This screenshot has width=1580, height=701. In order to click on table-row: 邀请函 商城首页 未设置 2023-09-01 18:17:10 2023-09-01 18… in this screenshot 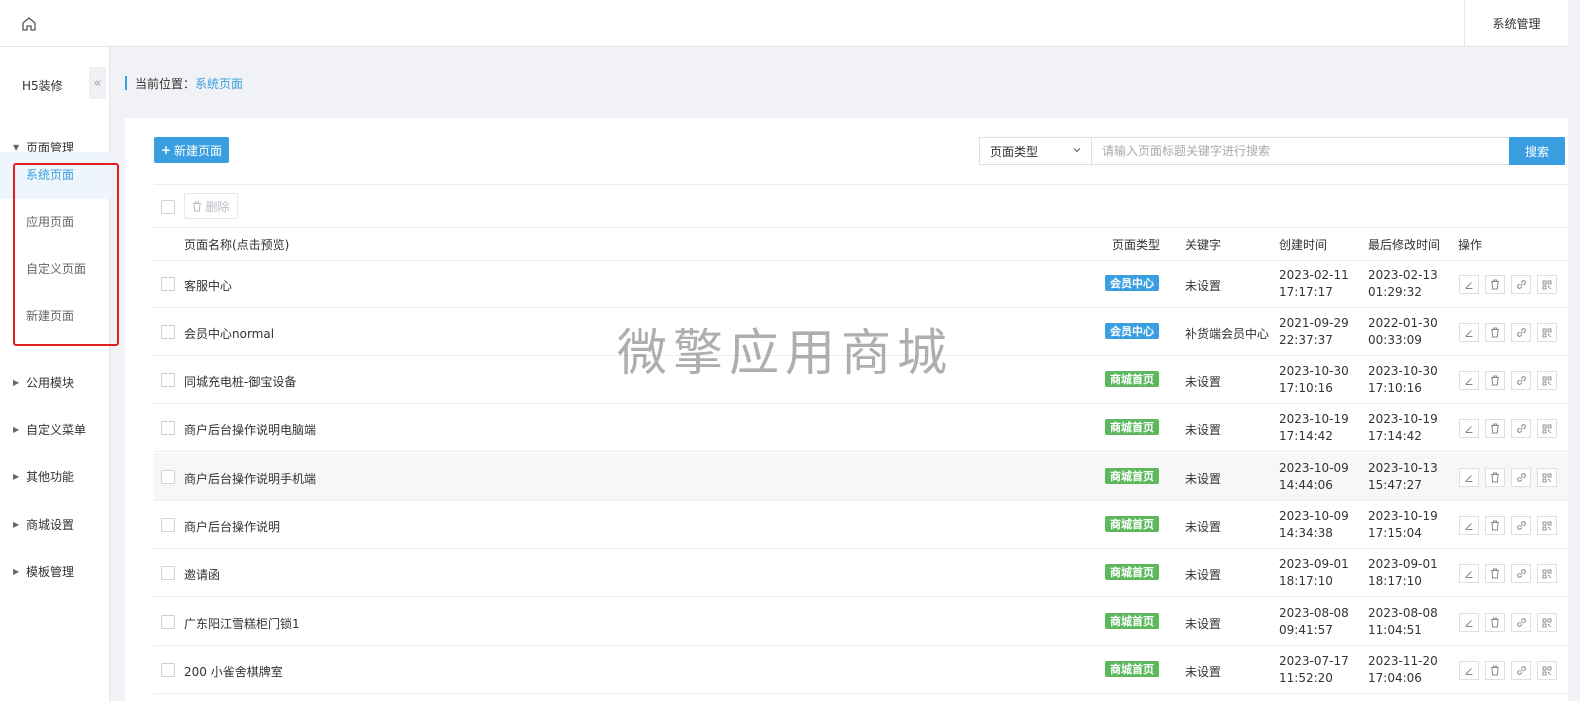, I will do `click(861, 573)`.